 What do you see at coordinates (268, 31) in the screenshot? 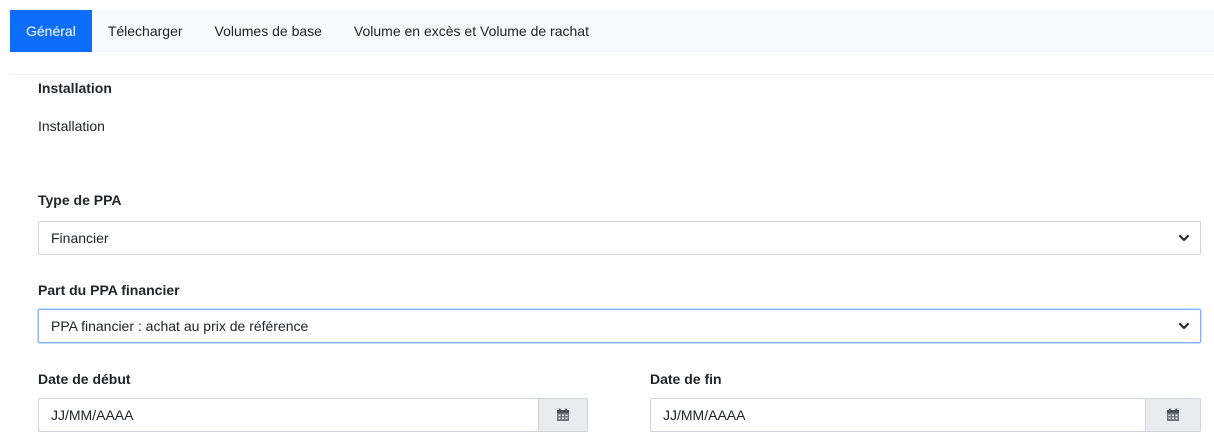
I see `tab-volumes-de-base: Volumes de base` at bounding box center [268, 31].